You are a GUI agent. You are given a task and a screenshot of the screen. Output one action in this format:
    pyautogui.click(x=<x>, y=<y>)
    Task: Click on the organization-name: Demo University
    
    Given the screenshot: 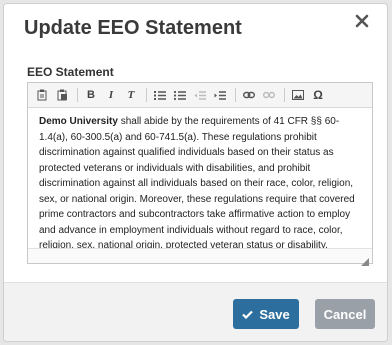 What is the action you would take?
    pyautogui.click(x=78, y=121)
    